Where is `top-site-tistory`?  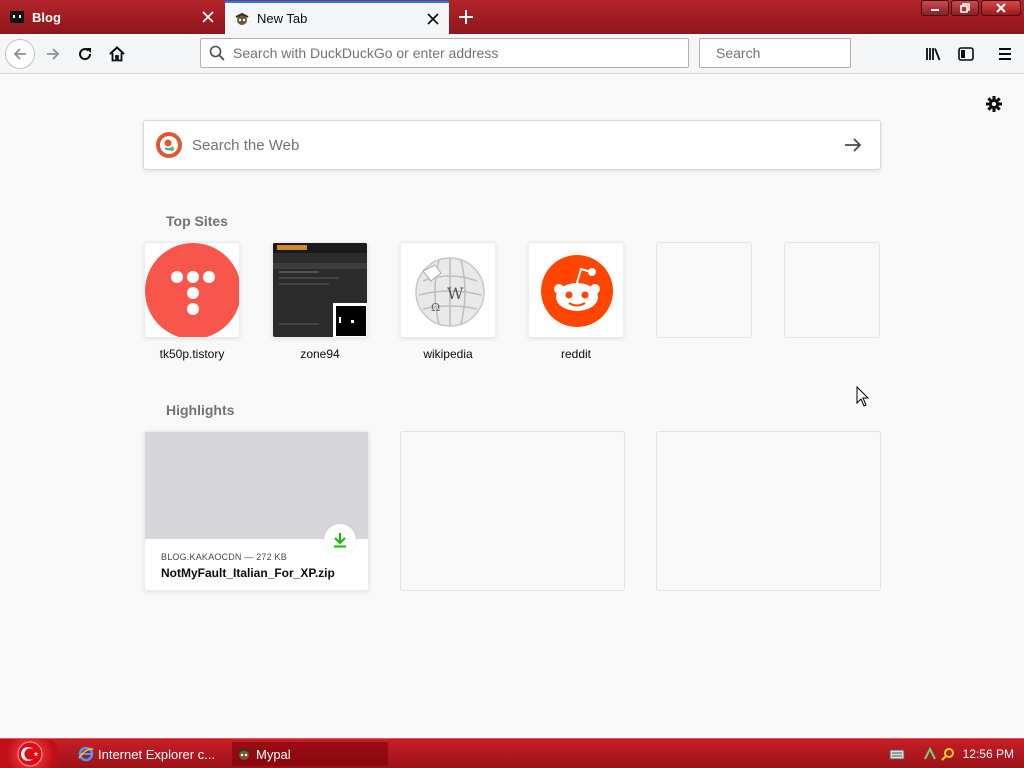
top-site-tistory is located at coordinates (192, 290).